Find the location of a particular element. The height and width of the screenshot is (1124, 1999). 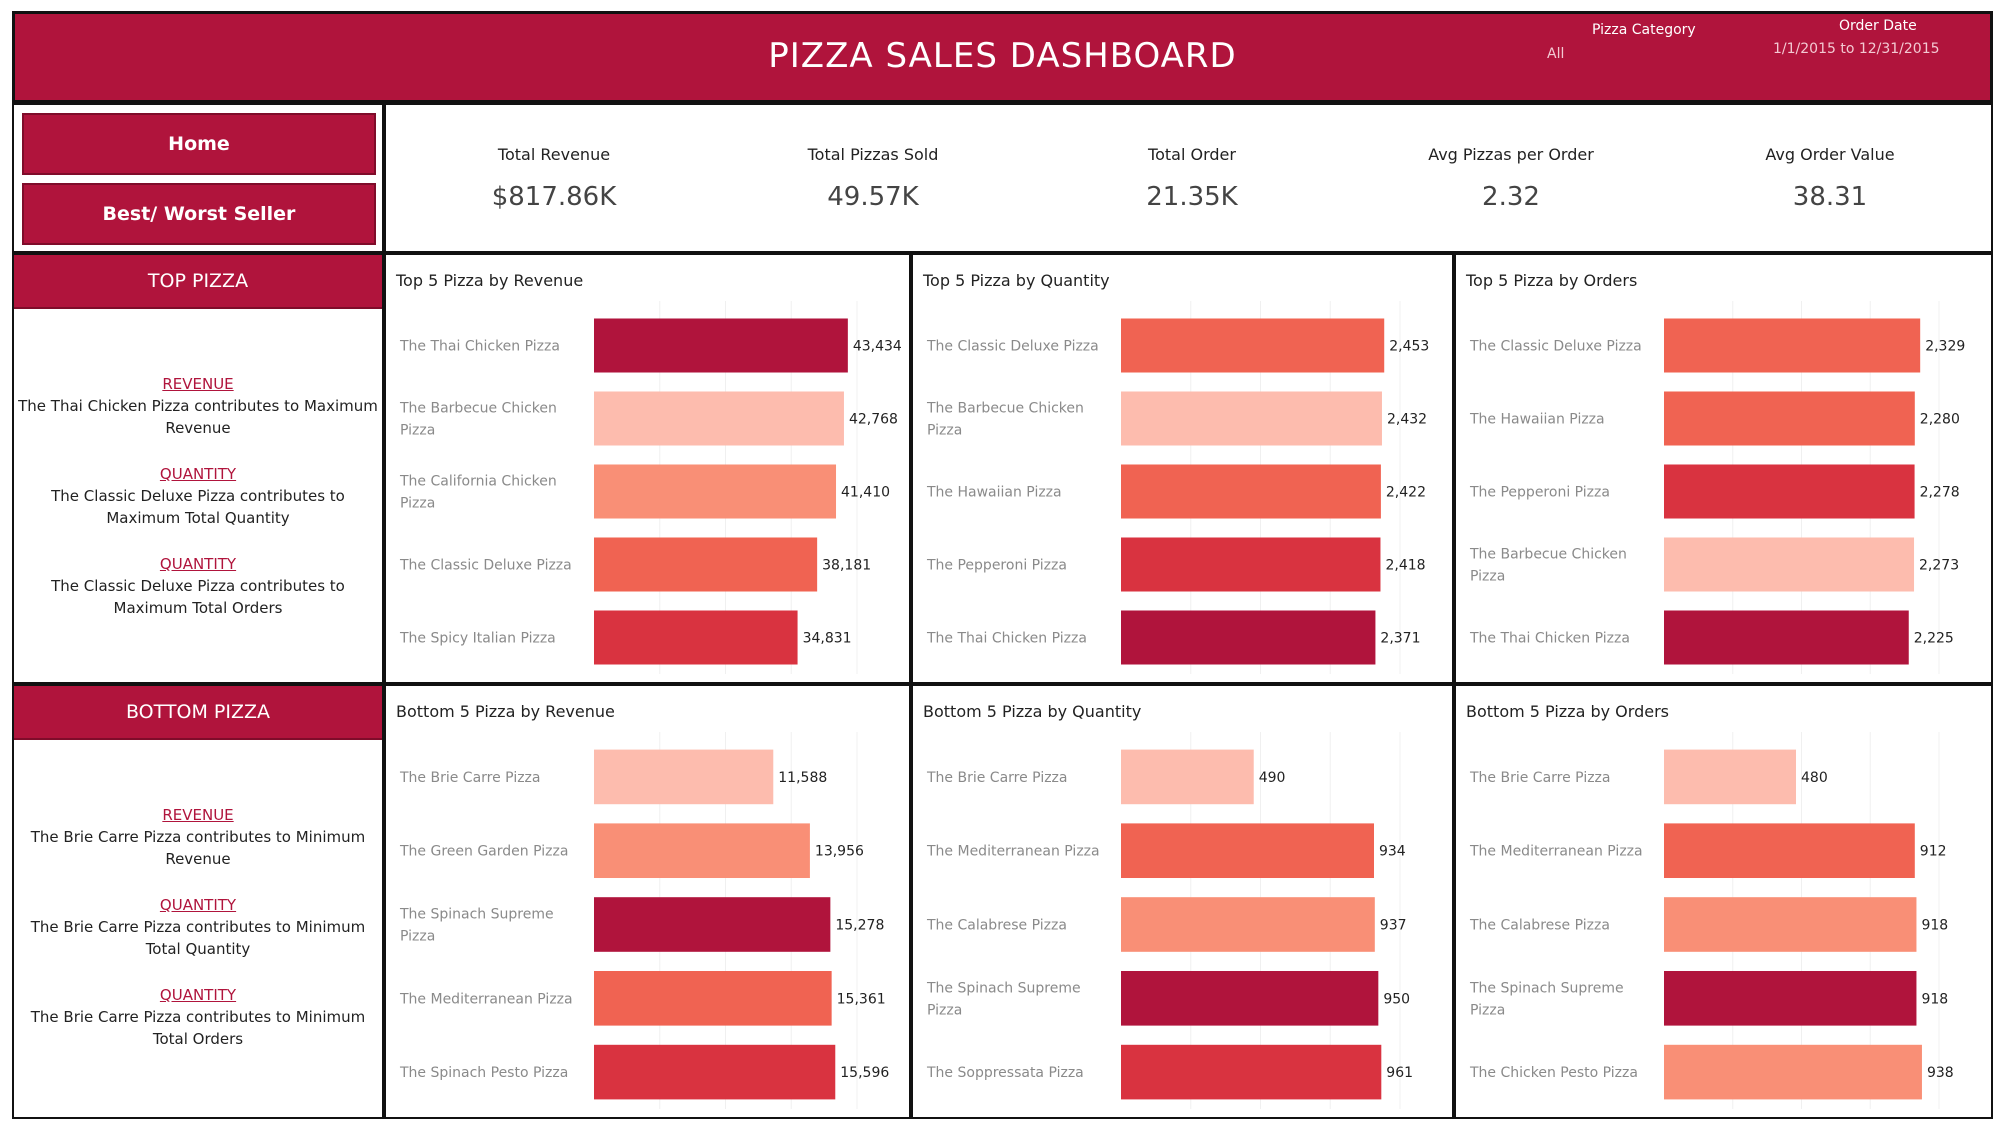

data-label: 490 is located at coordinates (1272, 778).